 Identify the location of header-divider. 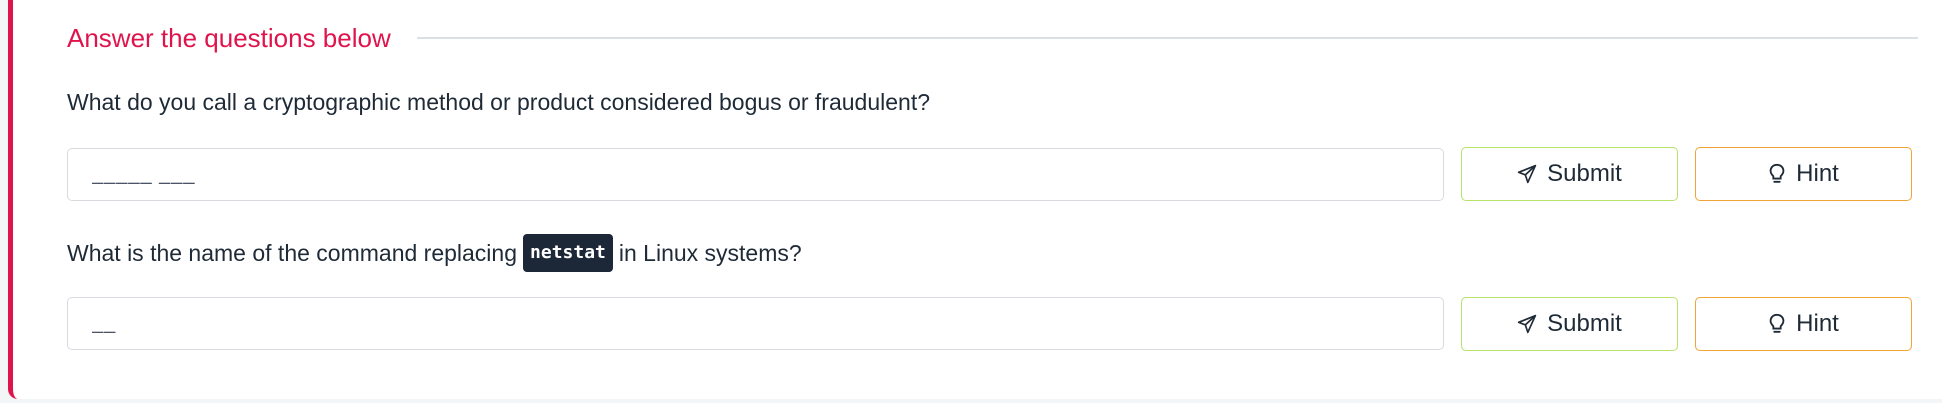
(1167, 38).